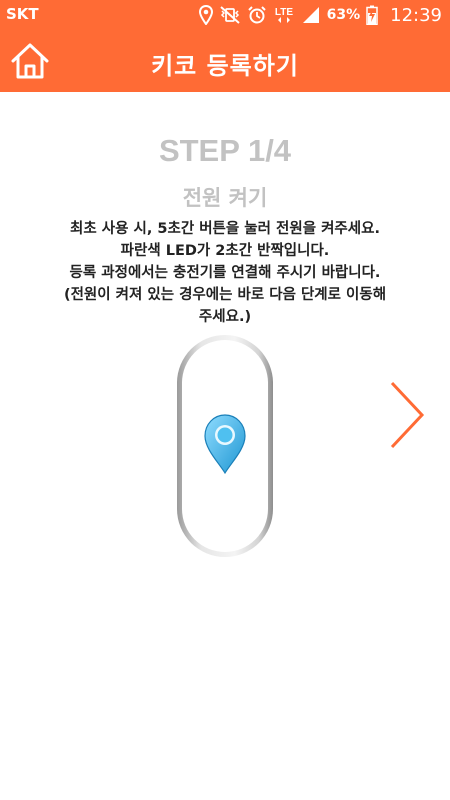 Image resolution: width=450 pixels, height=800 pixels. I want to click on carrier-name: SKT, so click(22, 14).